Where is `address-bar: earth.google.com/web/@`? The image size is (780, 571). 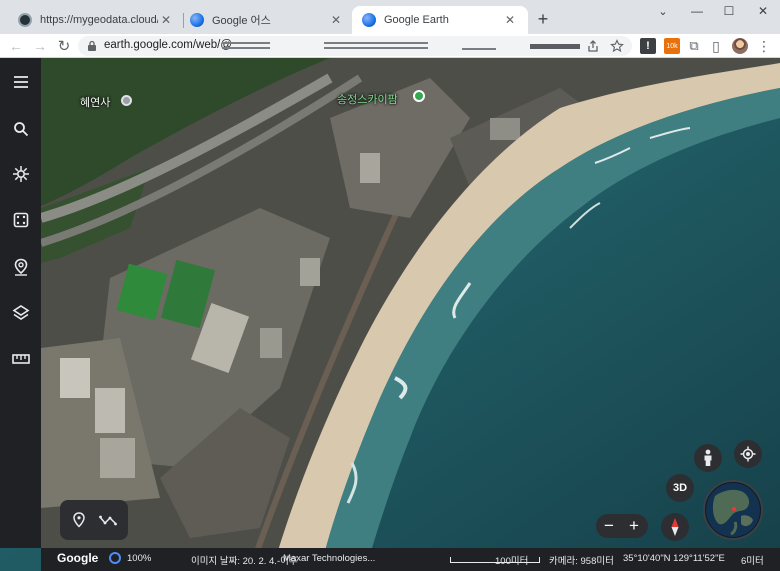 address-bar: earth.google.com/web/@ is located at coordinates (355, 46).